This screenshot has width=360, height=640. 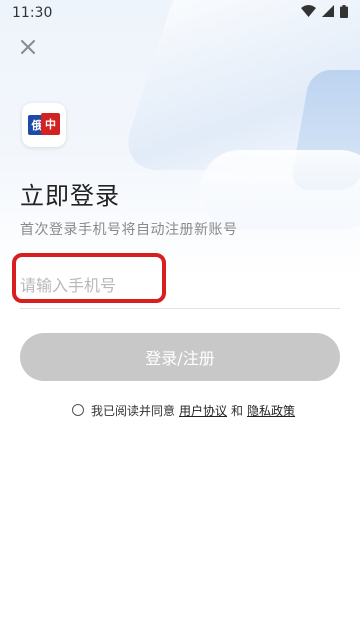 I want to click on logo-mark: 俄 中, so click(x=44, y=125).